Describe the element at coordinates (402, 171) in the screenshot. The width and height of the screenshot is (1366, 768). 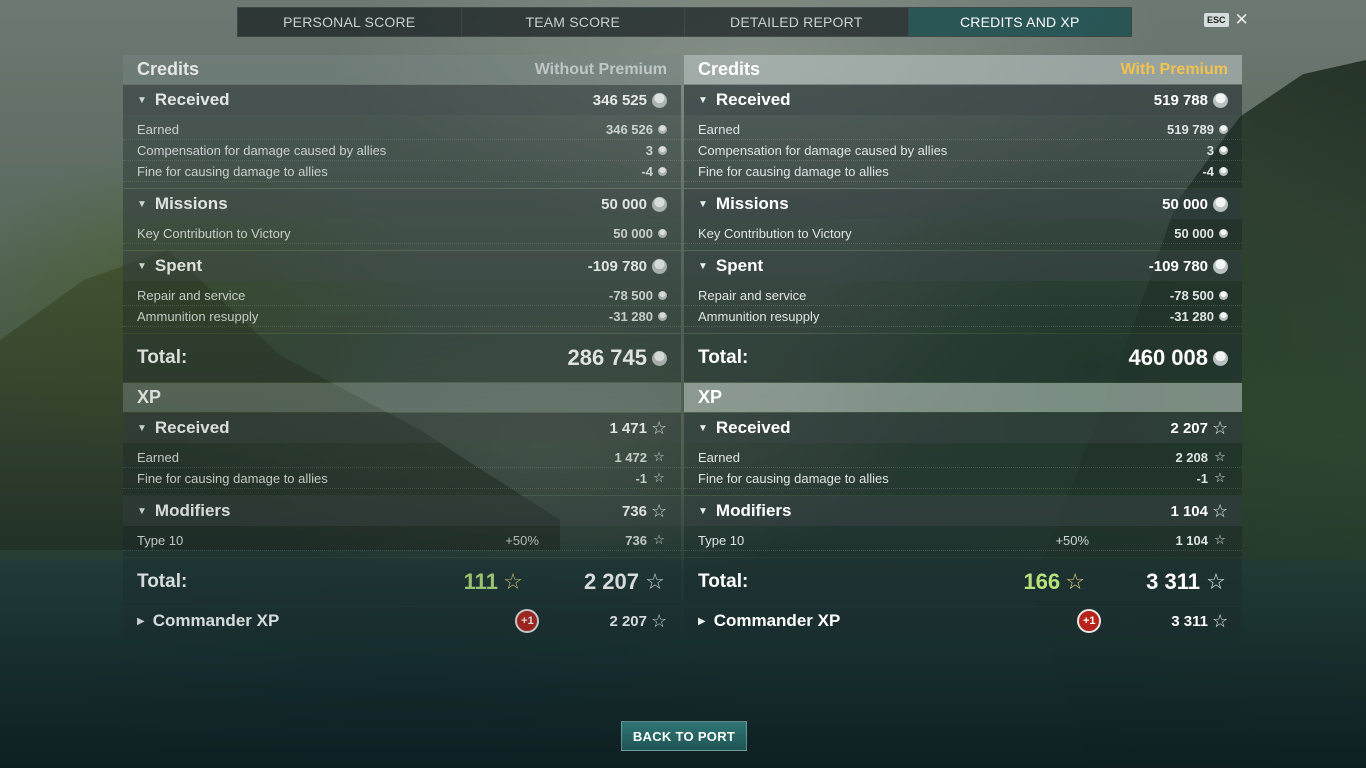
I see `list-item: Fine for causing damage to allies -4` at that location.